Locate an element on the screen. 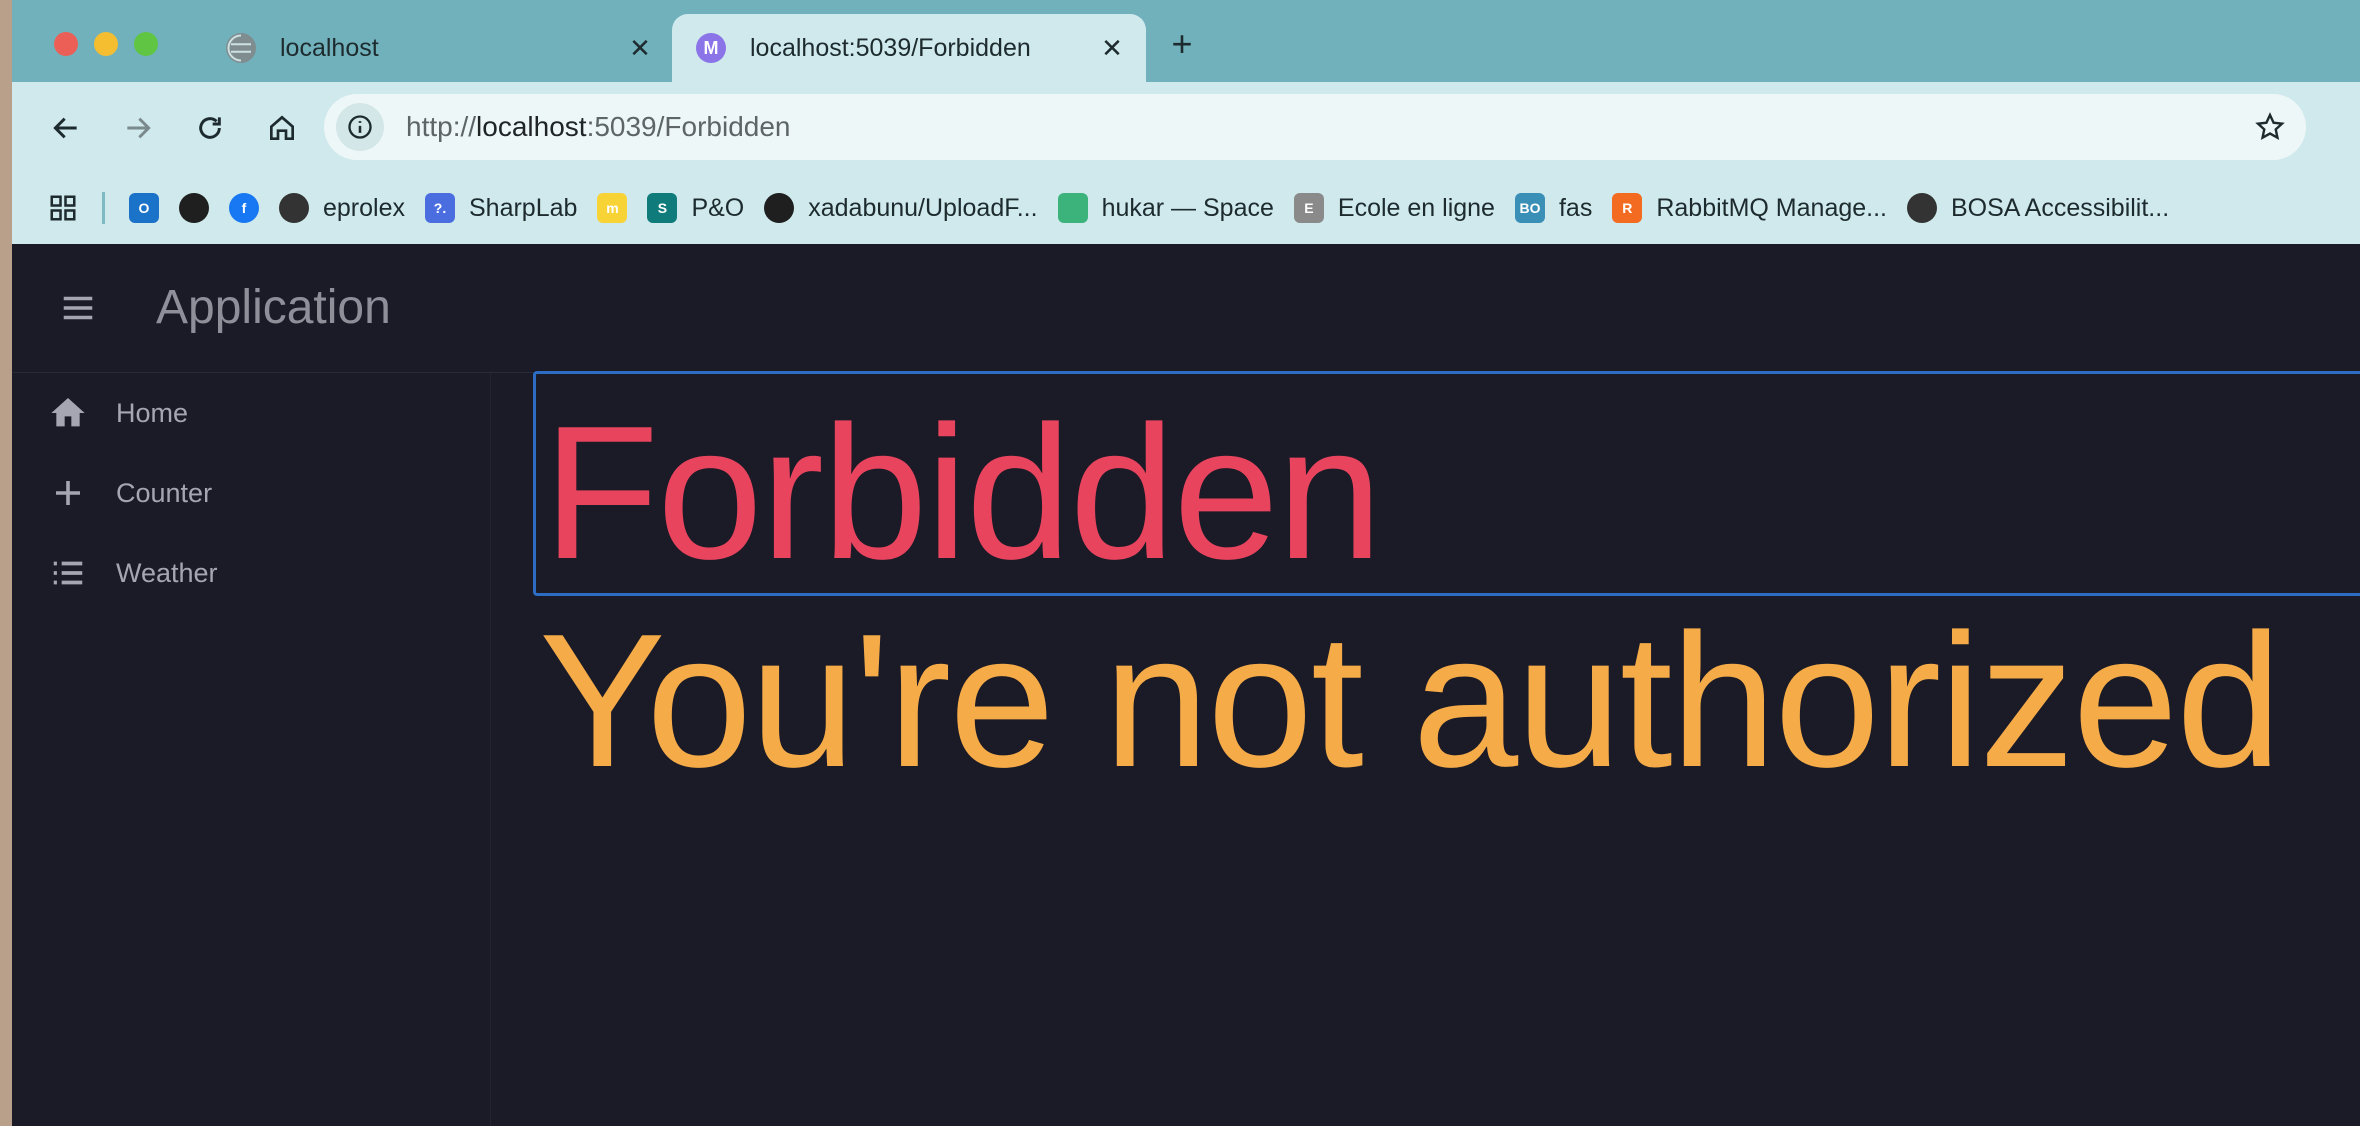 The height and width of the screenshot is (1126, 2360). tab-forbidden: M localhost:5039/Forbidden ✕ is located at coordinates (909, 48).